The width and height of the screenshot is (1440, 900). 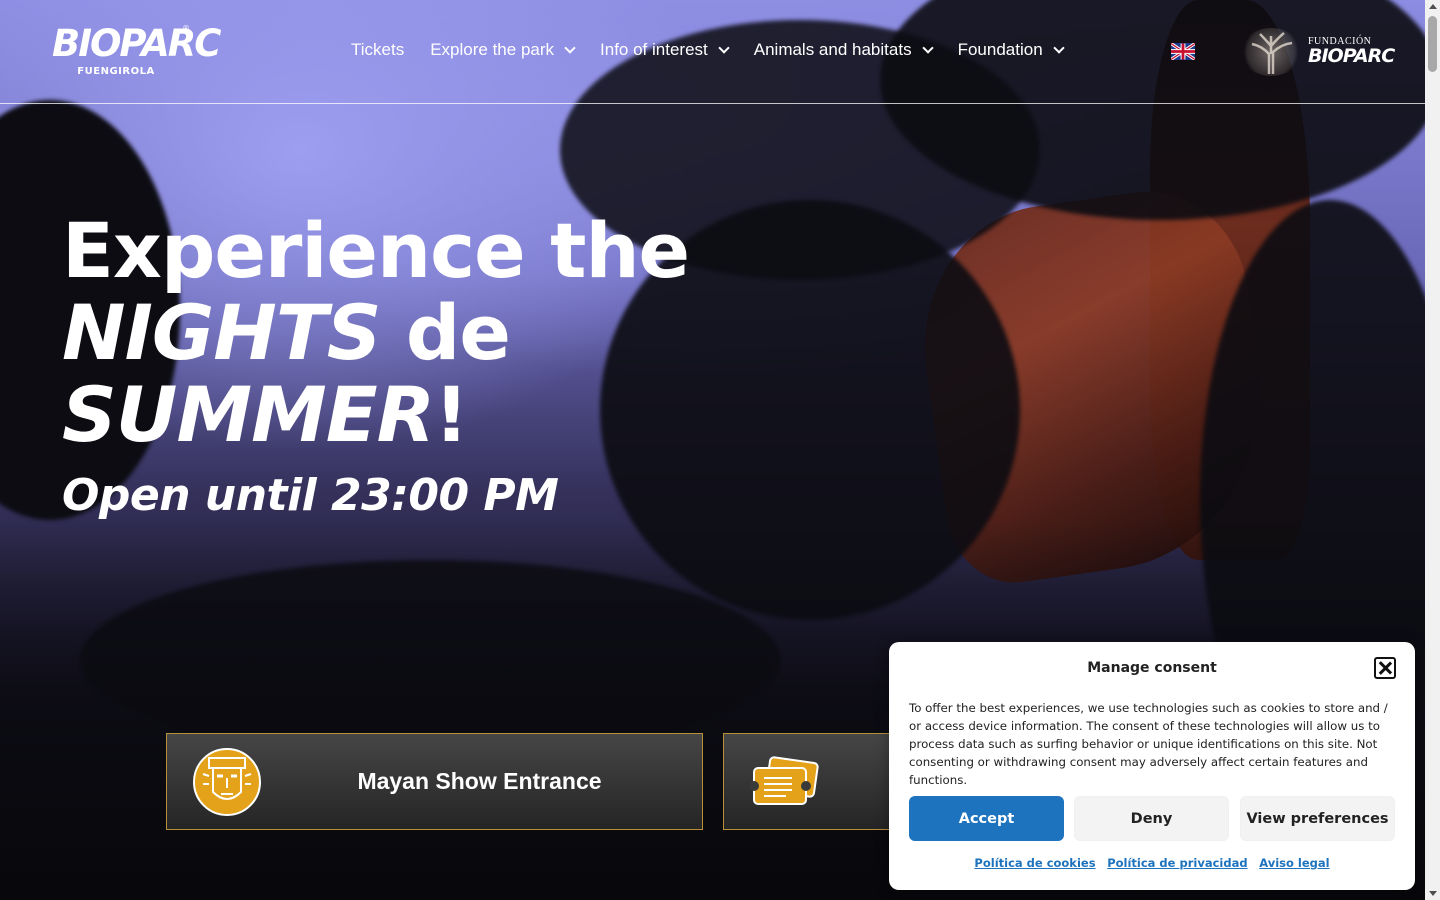 I want to click on nav-tickets: Tickets, so click(x=377, y=50).